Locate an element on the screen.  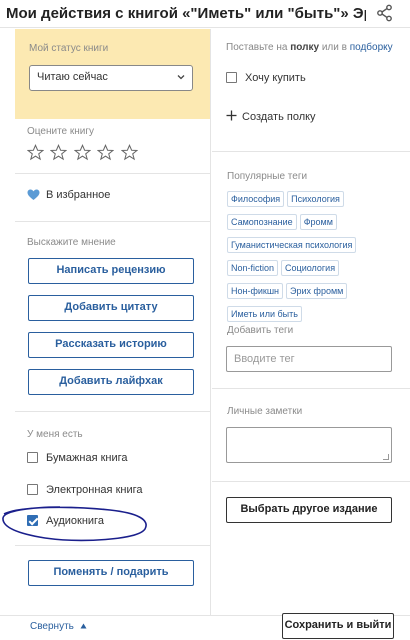
notes-textarea is located at coordinates (309, 445).